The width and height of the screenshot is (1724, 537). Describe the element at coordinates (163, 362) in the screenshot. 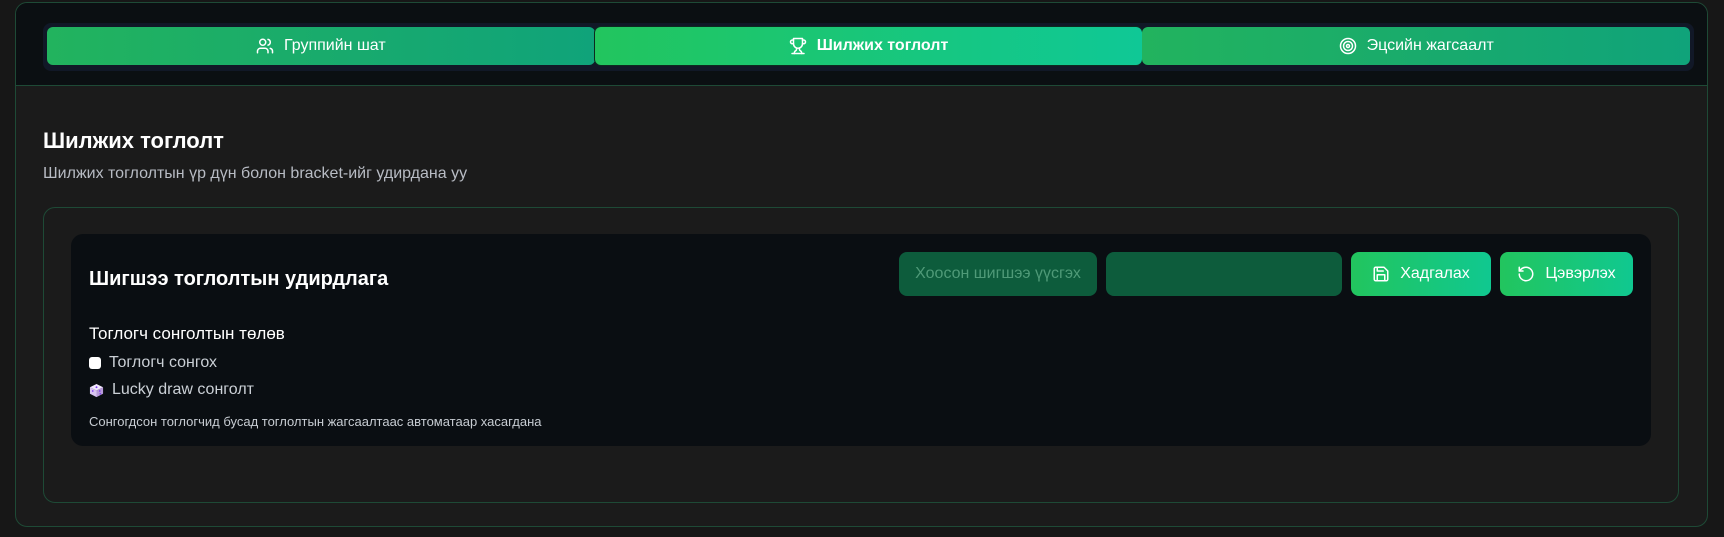

I see `status-item-label: Тоглогч сонгох` at that location.